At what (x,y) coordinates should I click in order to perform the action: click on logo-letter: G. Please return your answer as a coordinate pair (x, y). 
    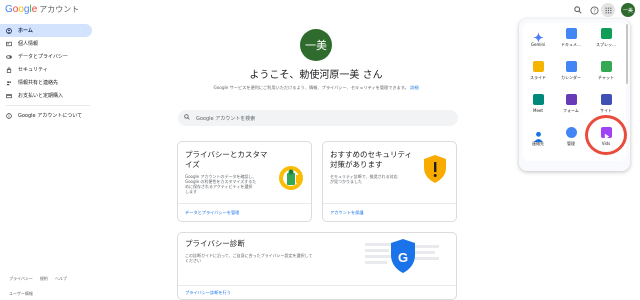
    Looking at the image, I should click on (9, 9).